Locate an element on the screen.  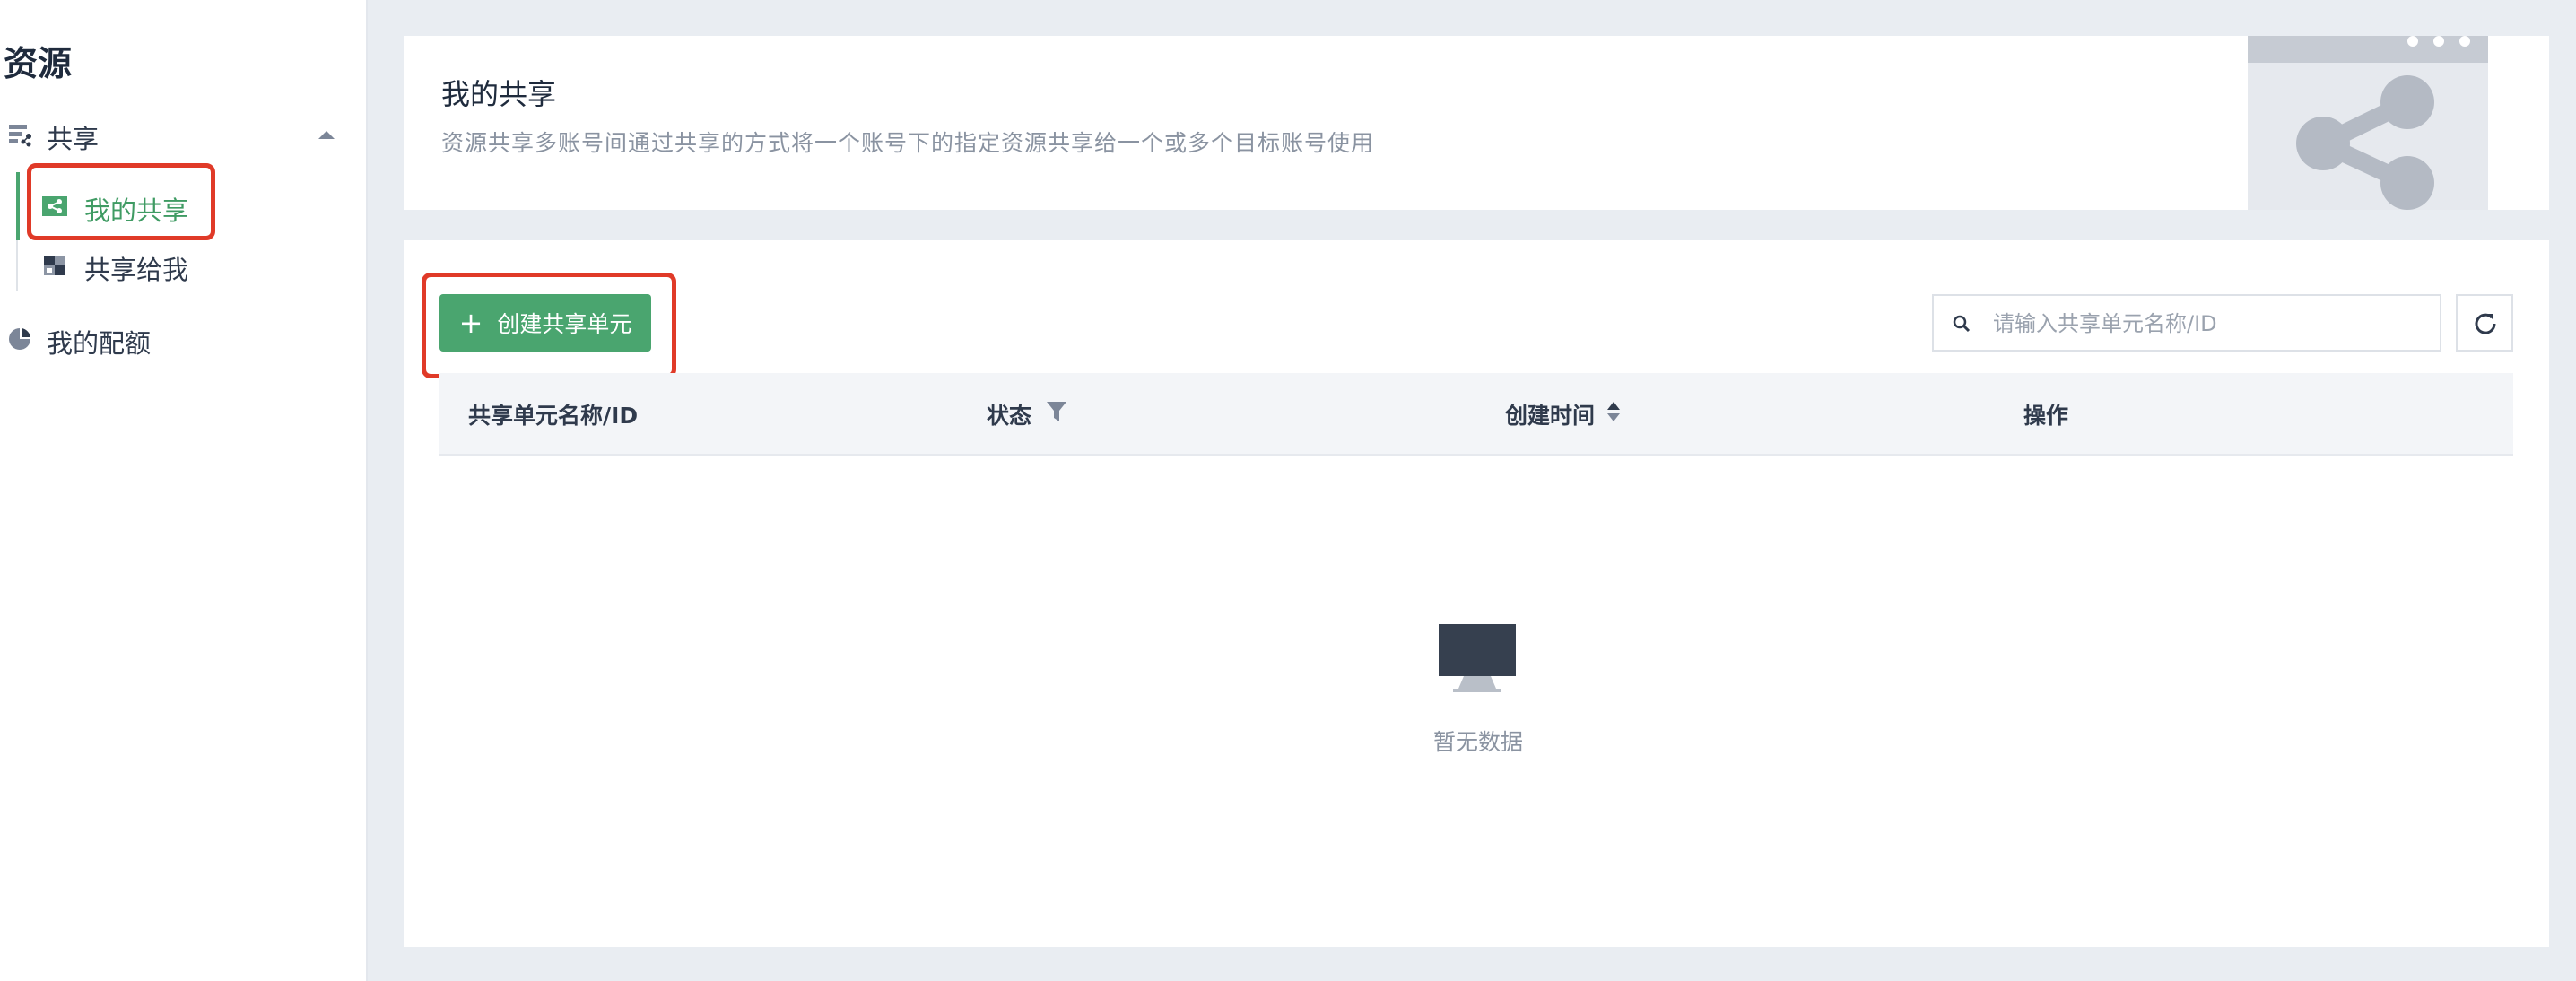
column-header-name: 共享单元名称/ID is located at coordinates (553, 416).